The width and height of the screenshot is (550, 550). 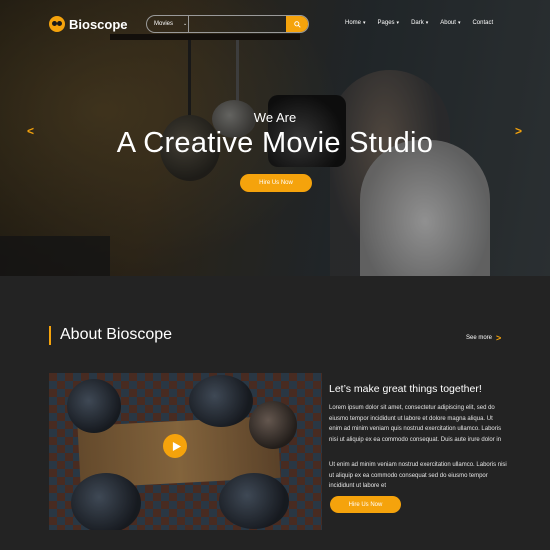 What do you see at coordinates (185, 24) in the screenshot?
I see `chevron-down-icon: ⌄` at bounding box center [185, 24].